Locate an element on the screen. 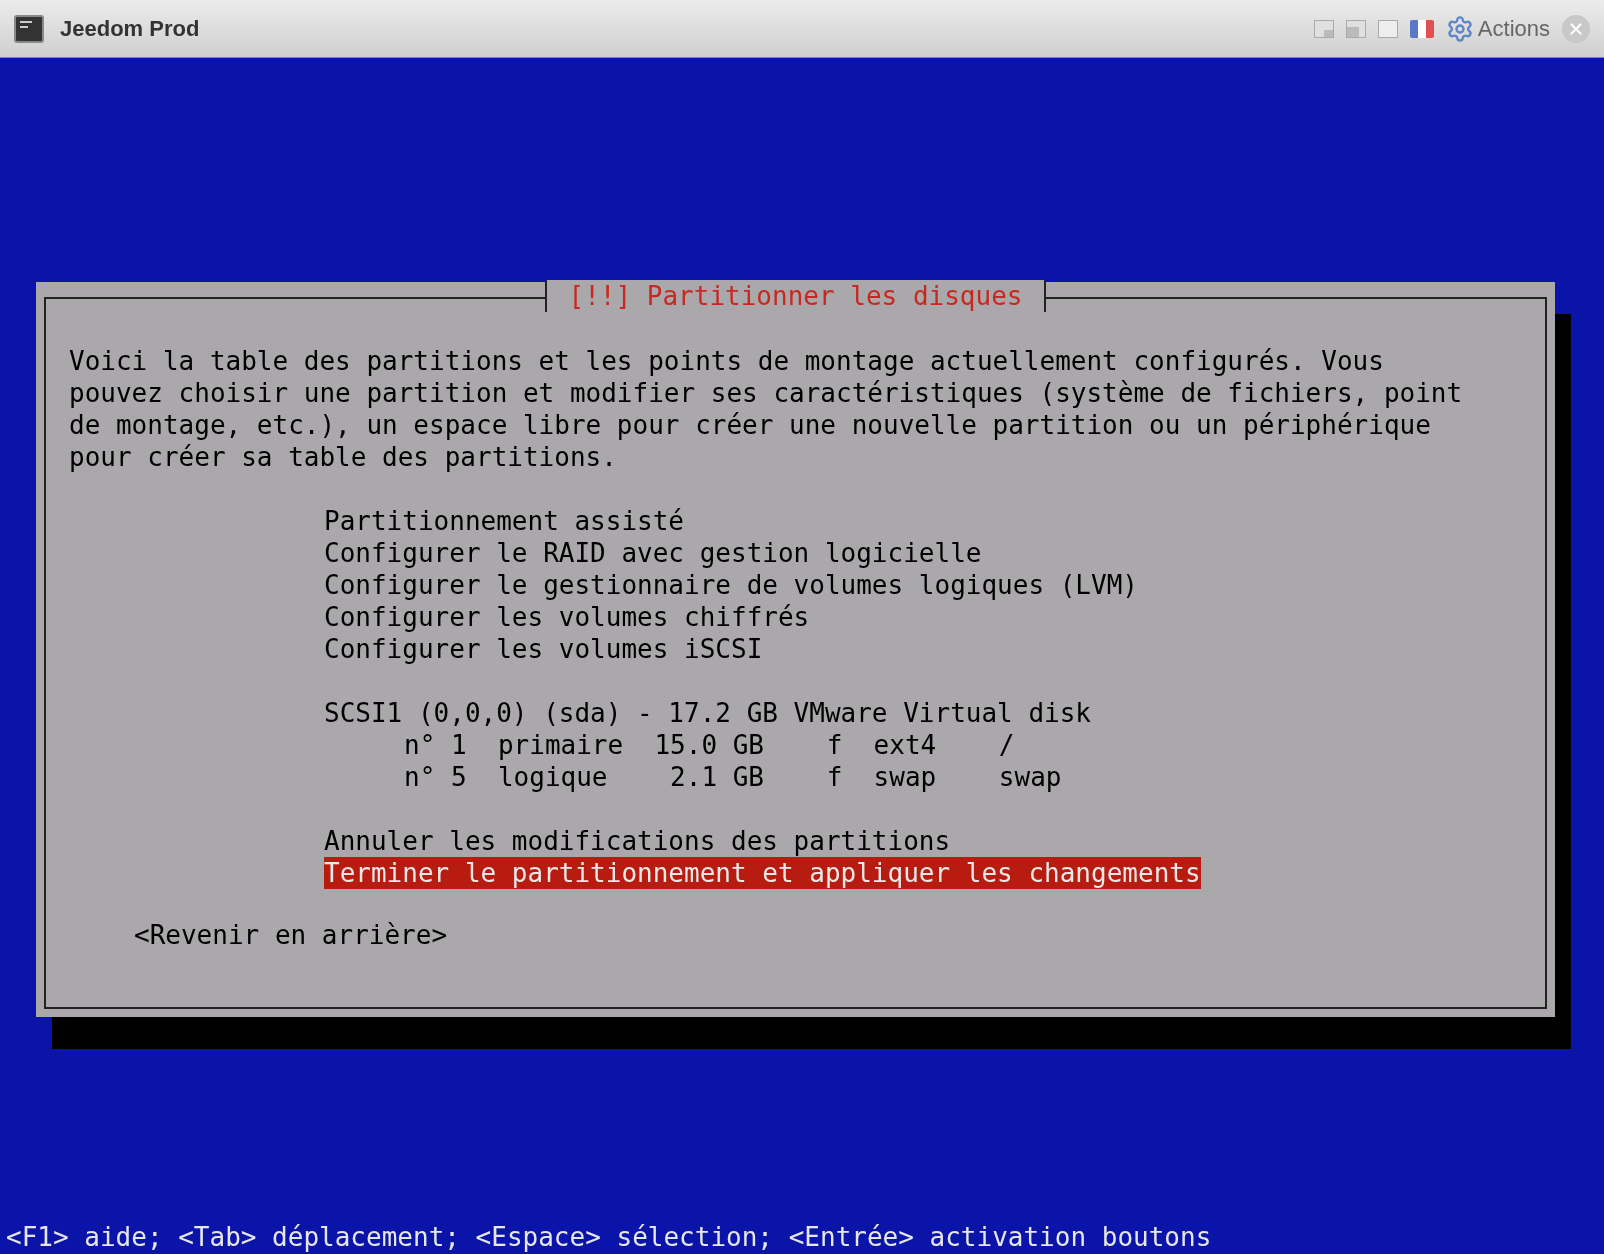 Image resolution: width=1604 pixels, height=1254 pixels. settings-icon is located at coordinates (1459, 28).